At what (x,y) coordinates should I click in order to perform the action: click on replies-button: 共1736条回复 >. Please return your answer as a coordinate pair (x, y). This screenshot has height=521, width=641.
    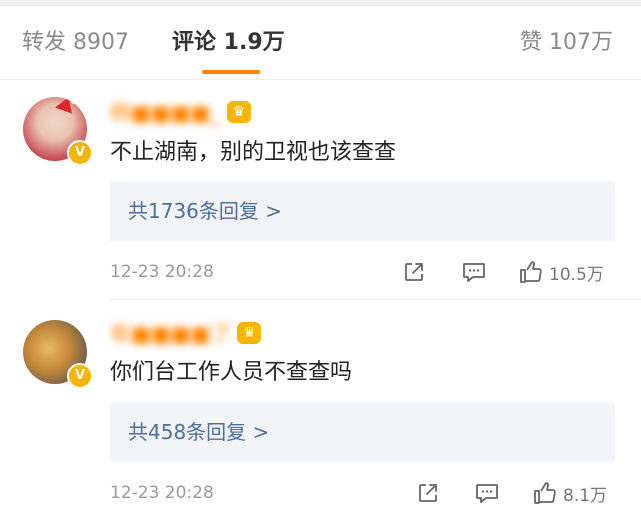
    Looking at the image, I should click on (362, 211).